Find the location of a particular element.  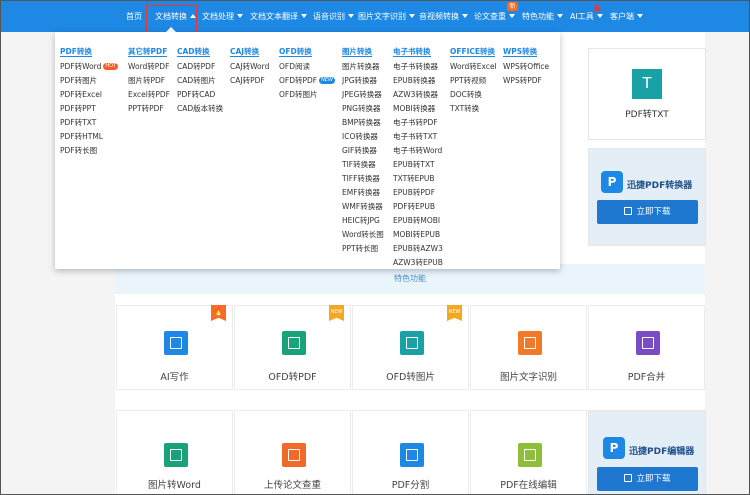

menu-column-header: WPS转换 is located at coordinates (520, 52).